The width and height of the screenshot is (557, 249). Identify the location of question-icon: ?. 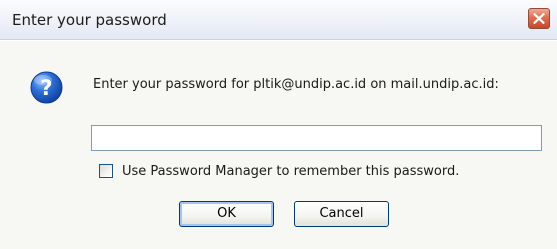
(46, 87).